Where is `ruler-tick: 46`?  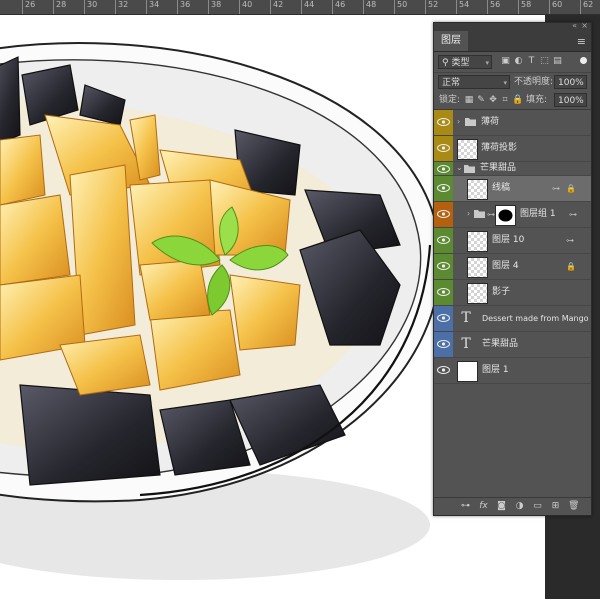
ruler-tick: 46 is located at coordinates (338, 7).